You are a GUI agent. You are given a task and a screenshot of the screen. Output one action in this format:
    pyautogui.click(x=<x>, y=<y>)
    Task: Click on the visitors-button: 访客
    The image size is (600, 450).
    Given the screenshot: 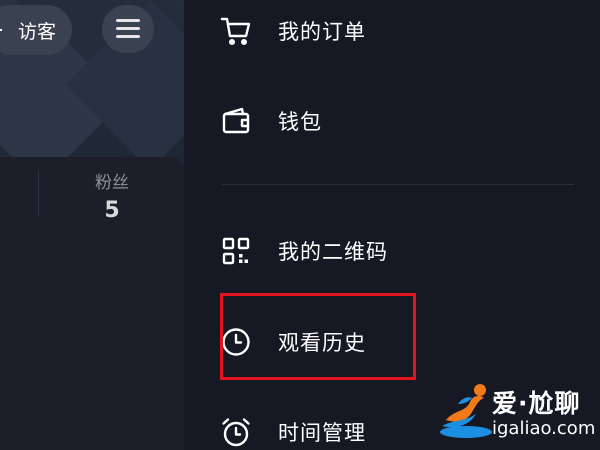 What is the action you would take?
    pyautogui.click(x=36, y=30)
    